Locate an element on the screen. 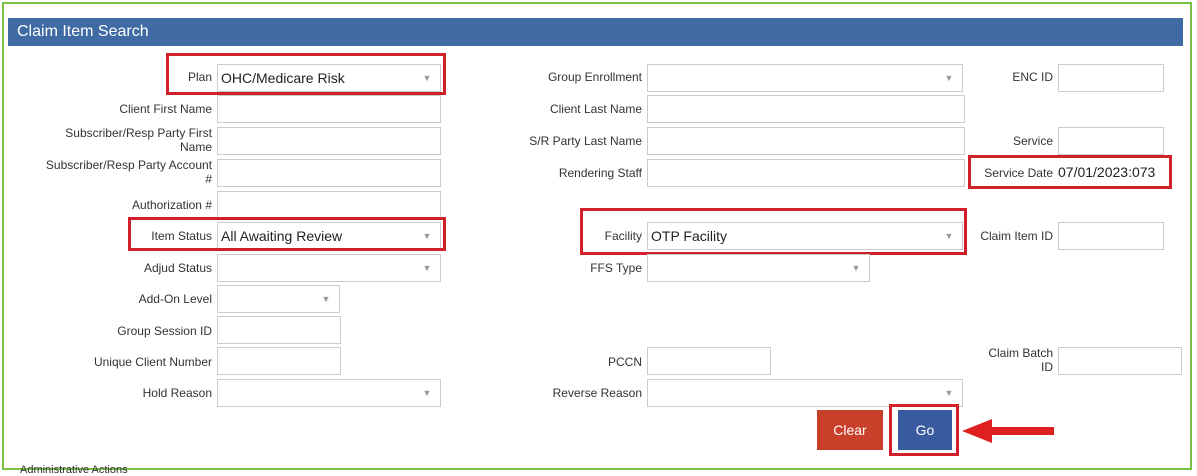  service-date-highlight is located at coordinates (1070, 172).